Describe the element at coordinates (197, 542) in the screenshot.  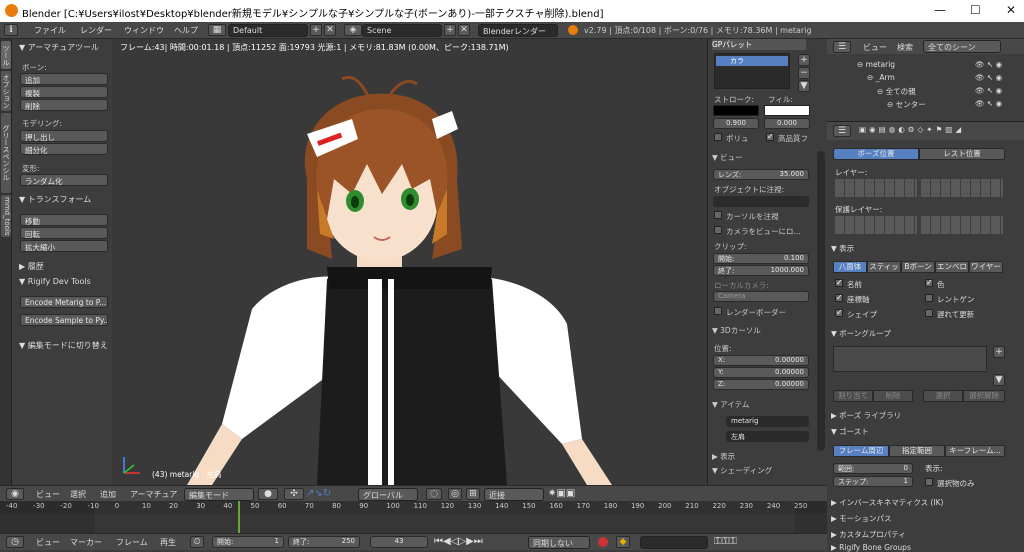
I see `preview-range-icon: ⏲` at that location.